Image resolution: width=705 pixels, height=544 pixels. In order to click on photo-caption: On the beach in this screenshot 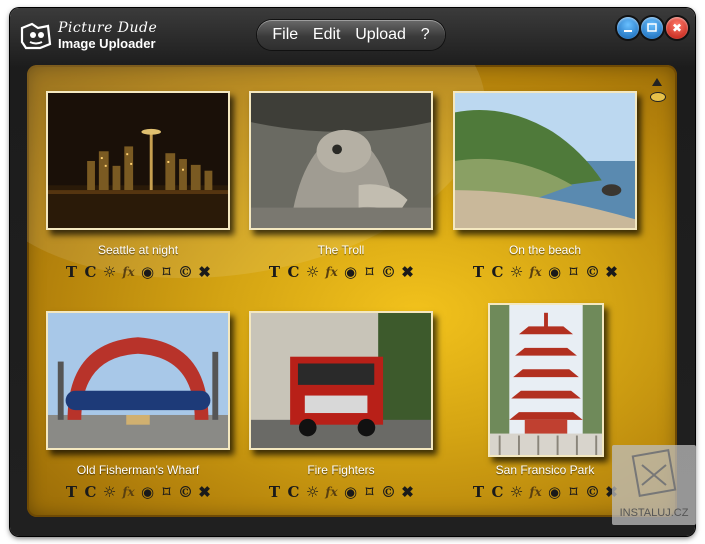, I will do `click(545, 250)`.